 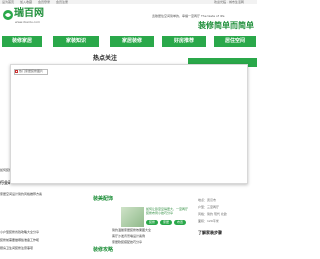 I want to click on right-section-title: 了解家装步骤, so click(x=210, y=232).